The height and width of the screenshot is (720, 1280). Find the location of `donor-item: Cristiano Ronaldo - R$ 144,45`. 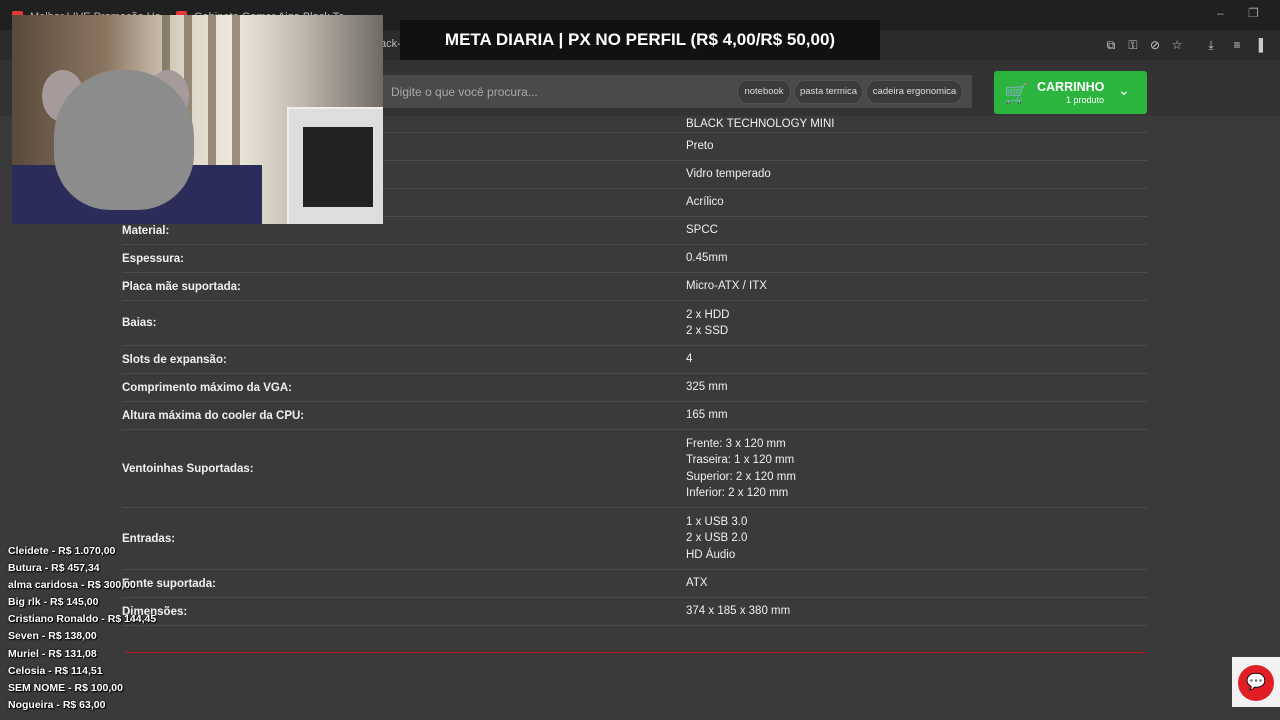

donor-item: Cristiano Ronaldo - R$ 144,45 is located at coordinates (82, 619).